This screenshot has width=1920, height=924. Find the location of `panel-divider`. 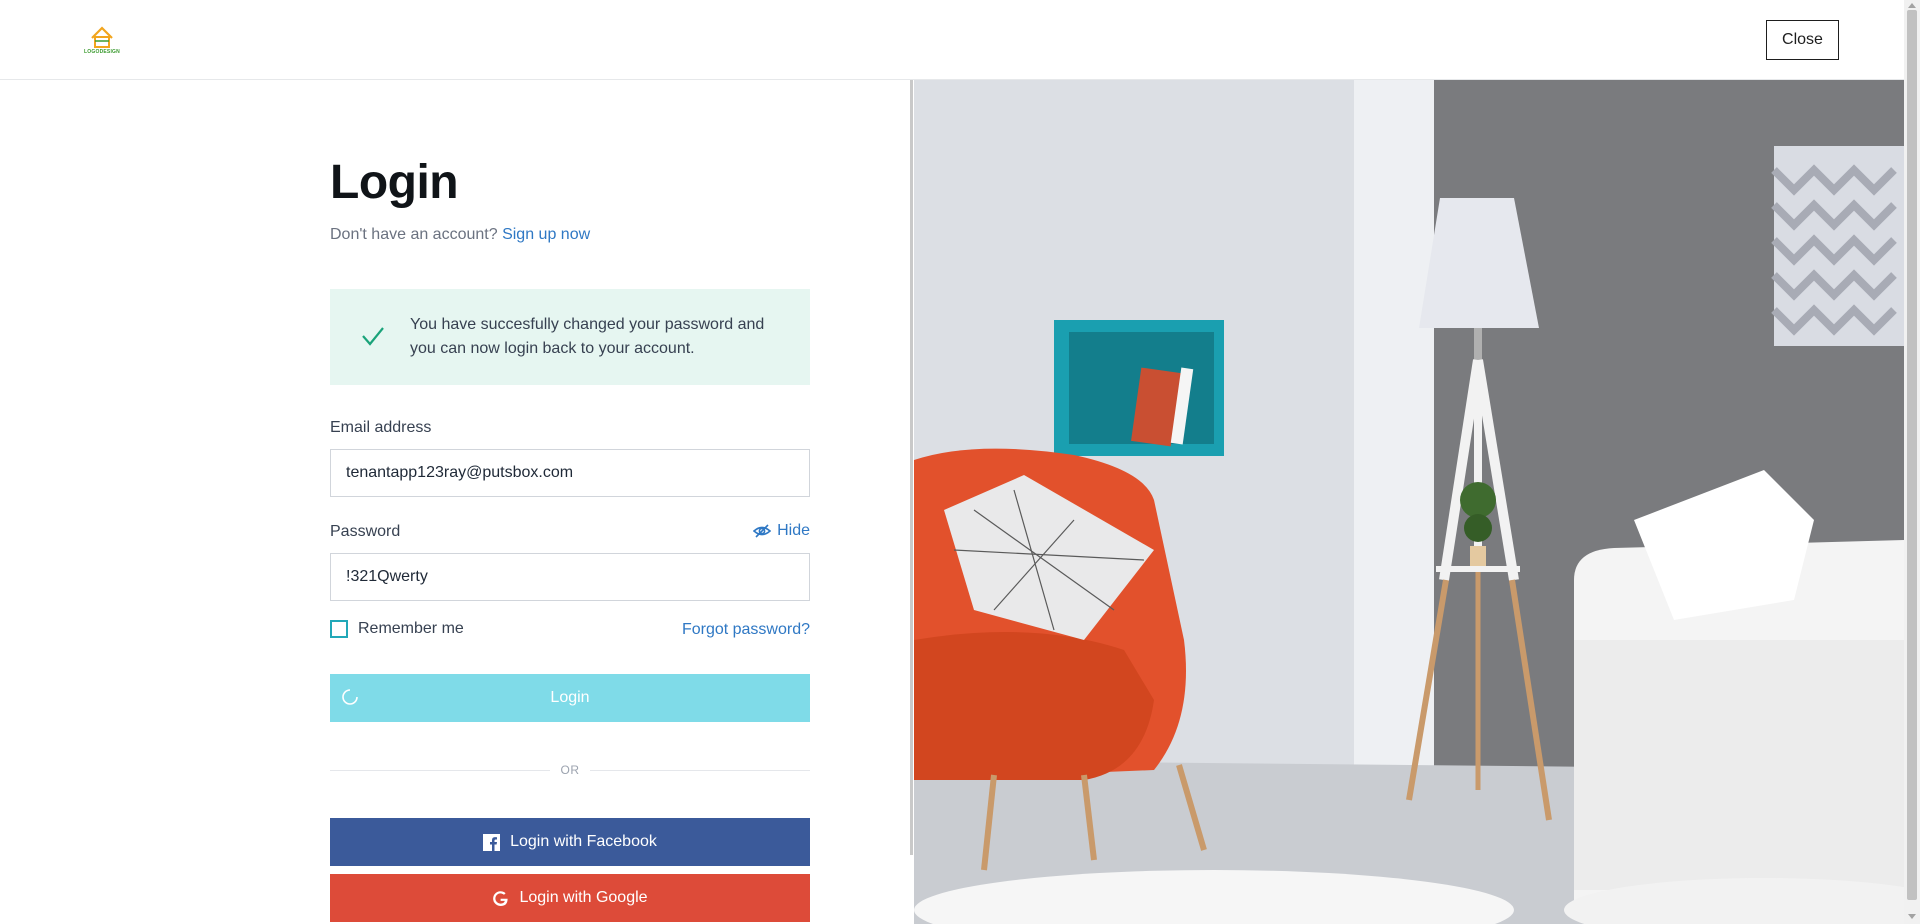

panel-divider is located at coordinates (911, 467).